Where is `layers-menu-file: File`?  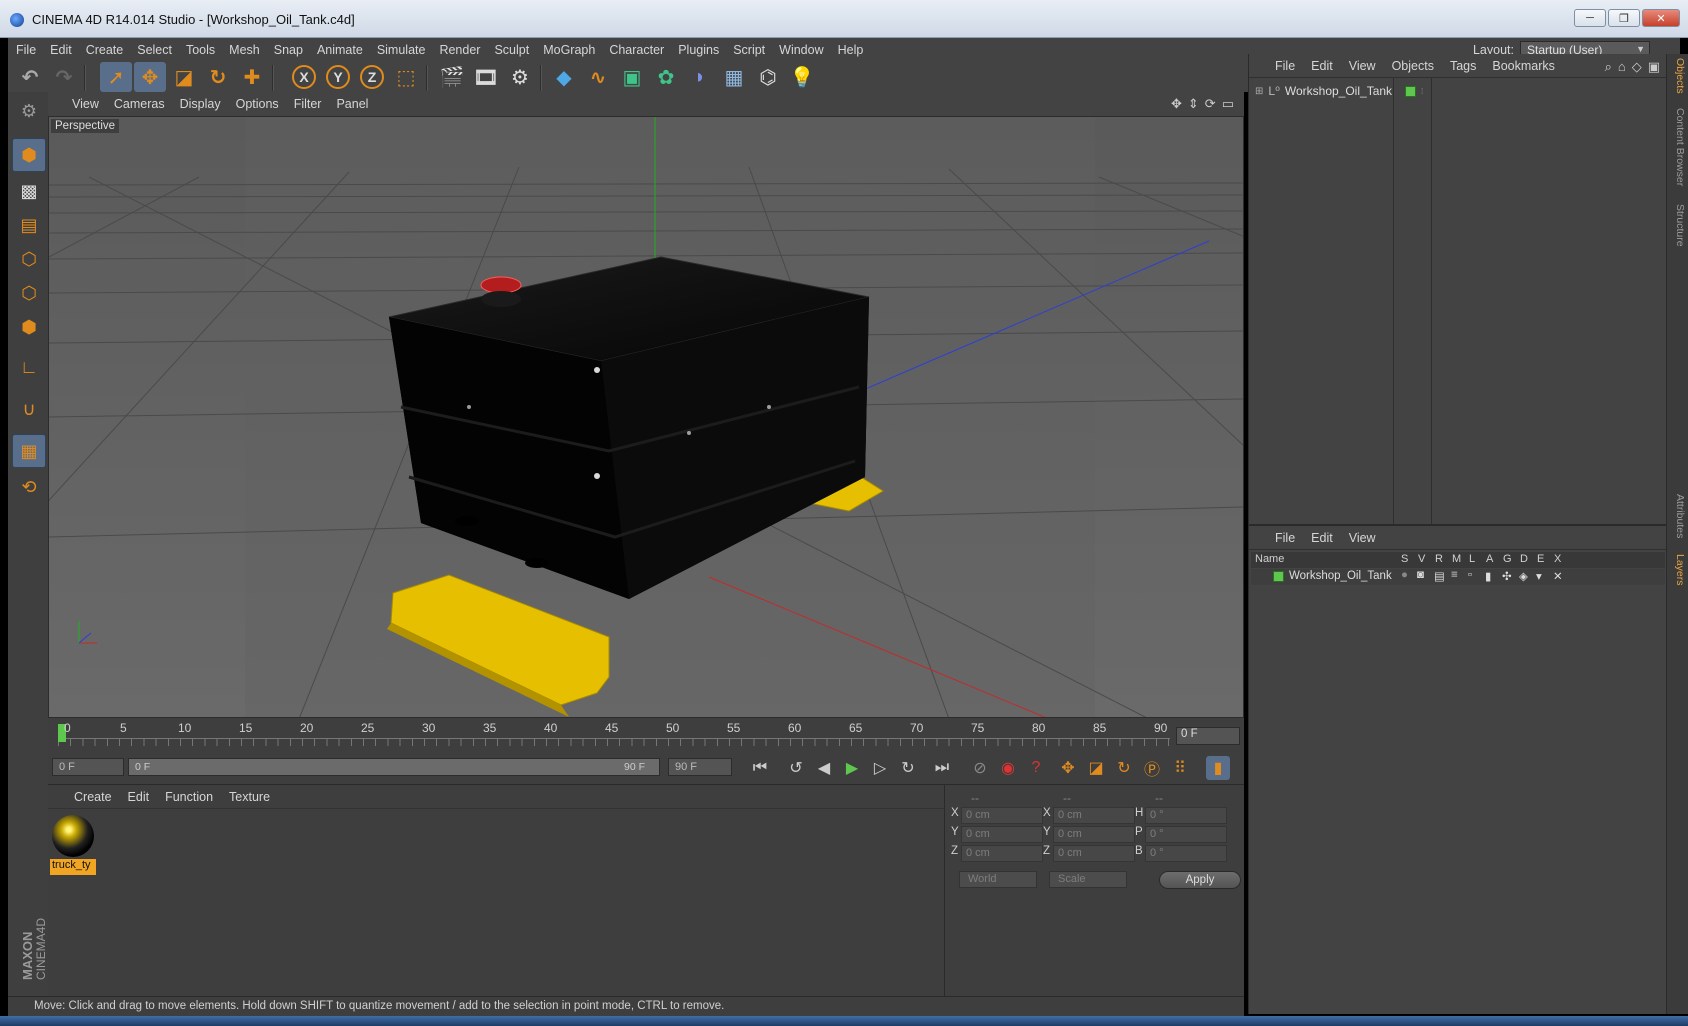
layers-menu-file: File is located at coordinates (1285, 538).